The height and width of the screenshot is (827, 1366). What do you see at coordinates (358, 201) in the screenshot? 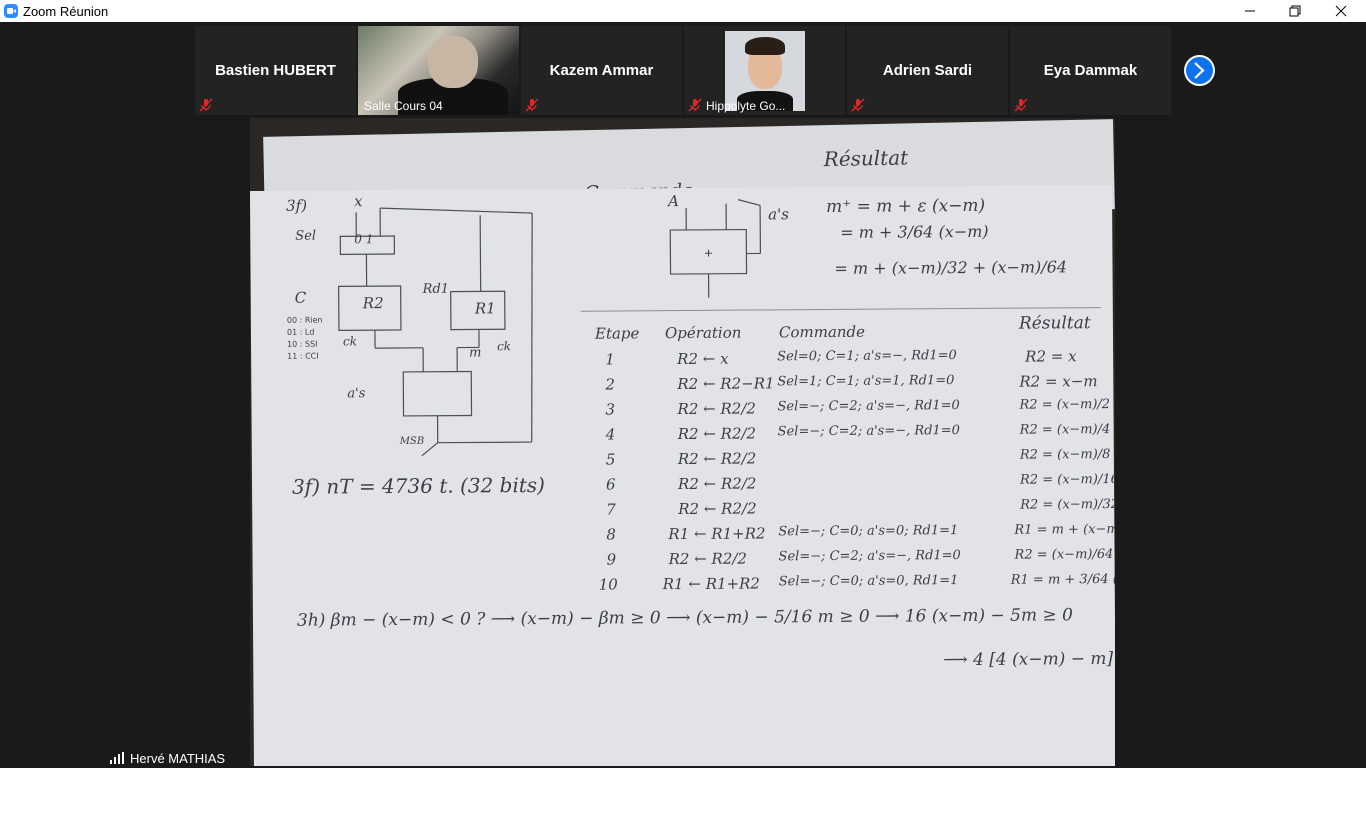
I see `note-x: x` at bounding box center [358, 201].